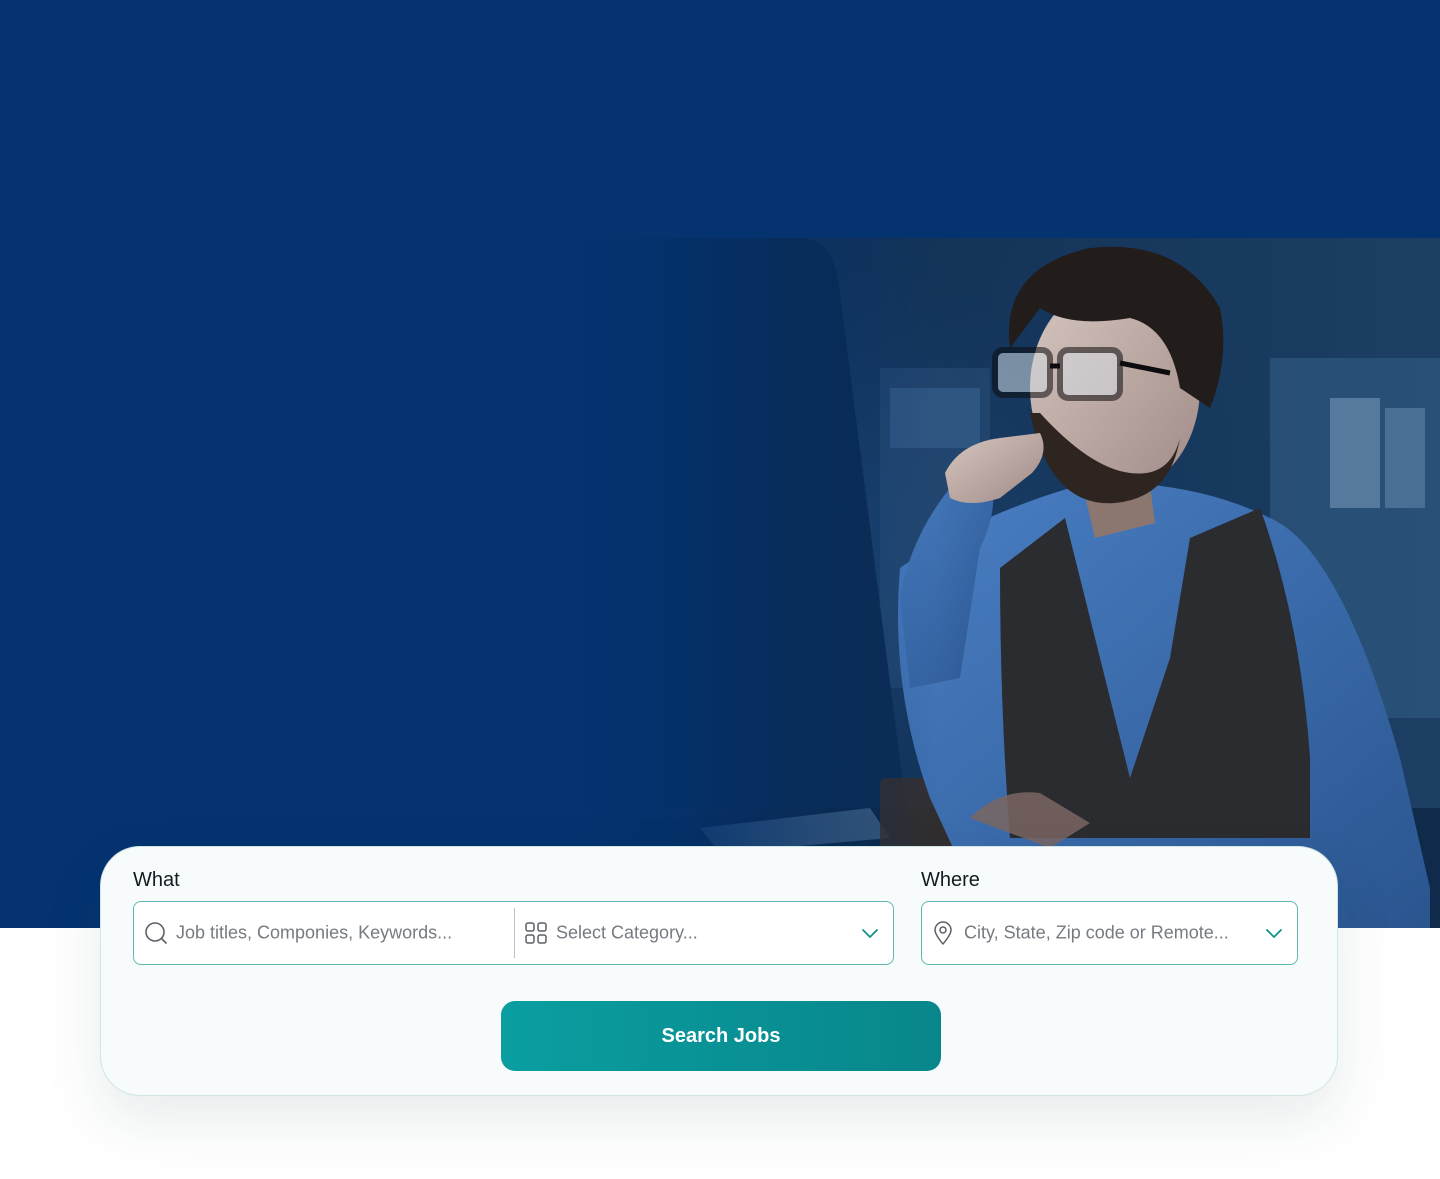  I want to click on search-icon, so click(156, 933).